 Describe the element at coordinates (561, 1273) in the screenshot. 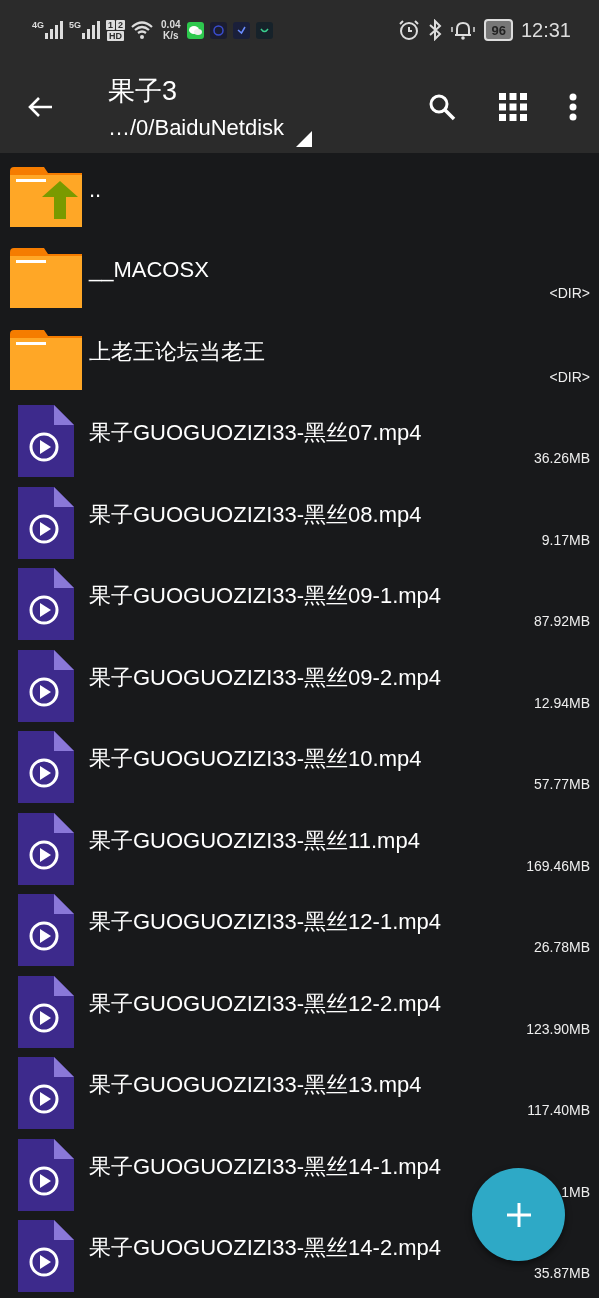

I see `file-size: 35.87MB` at that location.